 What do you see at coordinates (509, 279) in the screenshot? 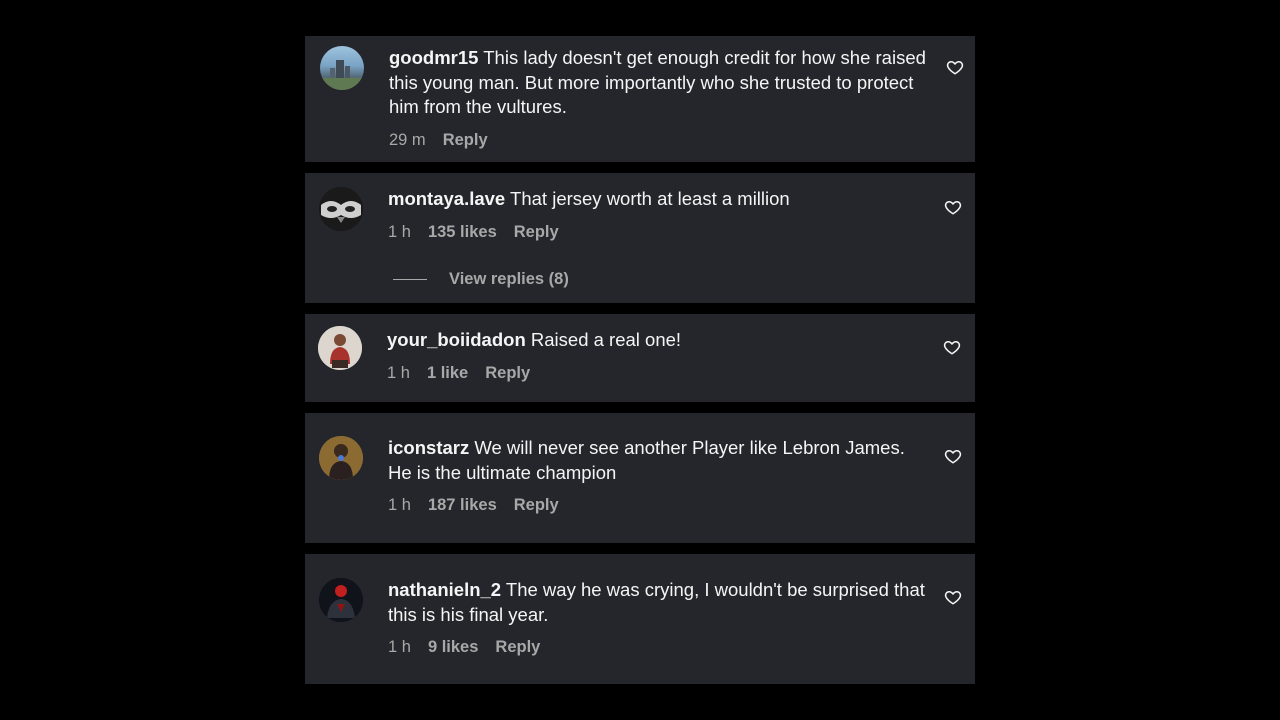
I see `view-replies-label: View replies (8)` at bounding box center [509, 279].